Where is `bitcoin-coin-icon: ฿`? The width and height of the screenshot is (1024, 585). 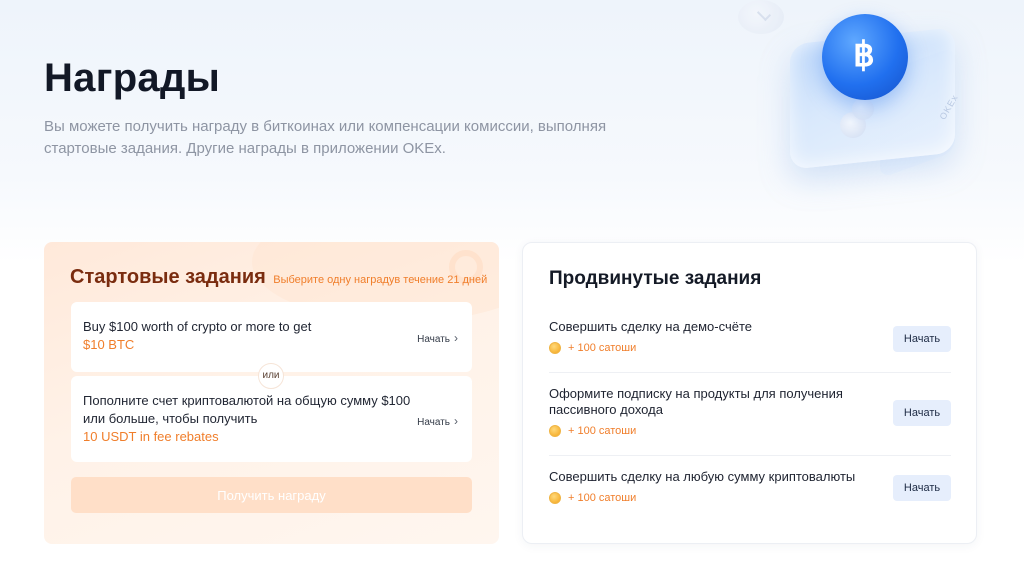
bitcoin-coin-icon: ฿ is located at coordinates (865, 57).